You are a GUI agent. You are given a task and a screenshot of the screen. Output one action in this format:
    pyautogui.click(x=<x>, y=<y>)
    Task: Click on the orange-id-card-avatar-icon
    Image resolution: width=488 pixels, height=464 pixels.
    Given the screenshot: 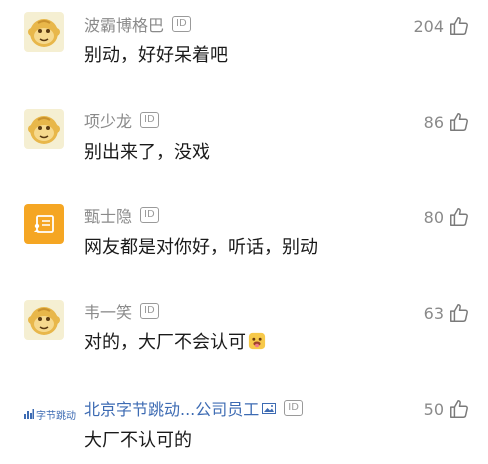 What is the action you would take?
    pyautogui.click(x=44, y=224)
    